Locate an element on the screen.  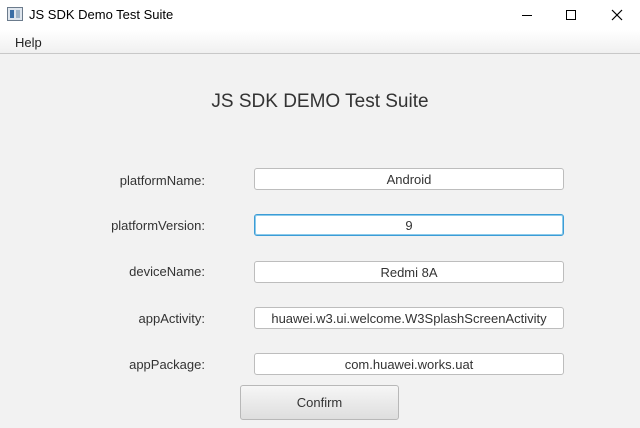
menu-item-help: Help is located at coordinates (28, 42).